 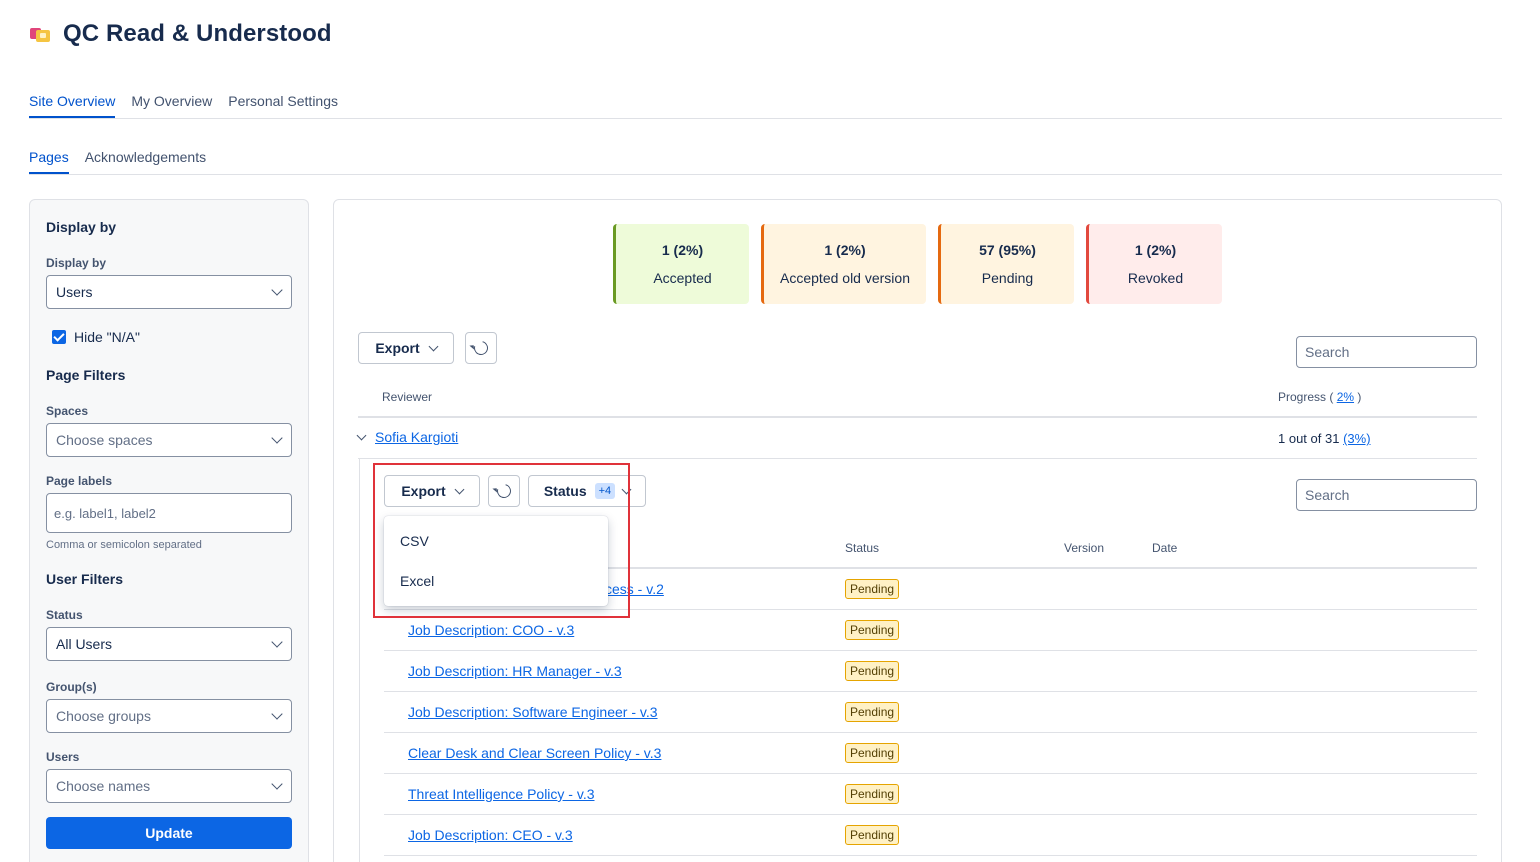 I want to click on stat-revoked: 1 (2%) Revoked, so click(x=1154, y=264).